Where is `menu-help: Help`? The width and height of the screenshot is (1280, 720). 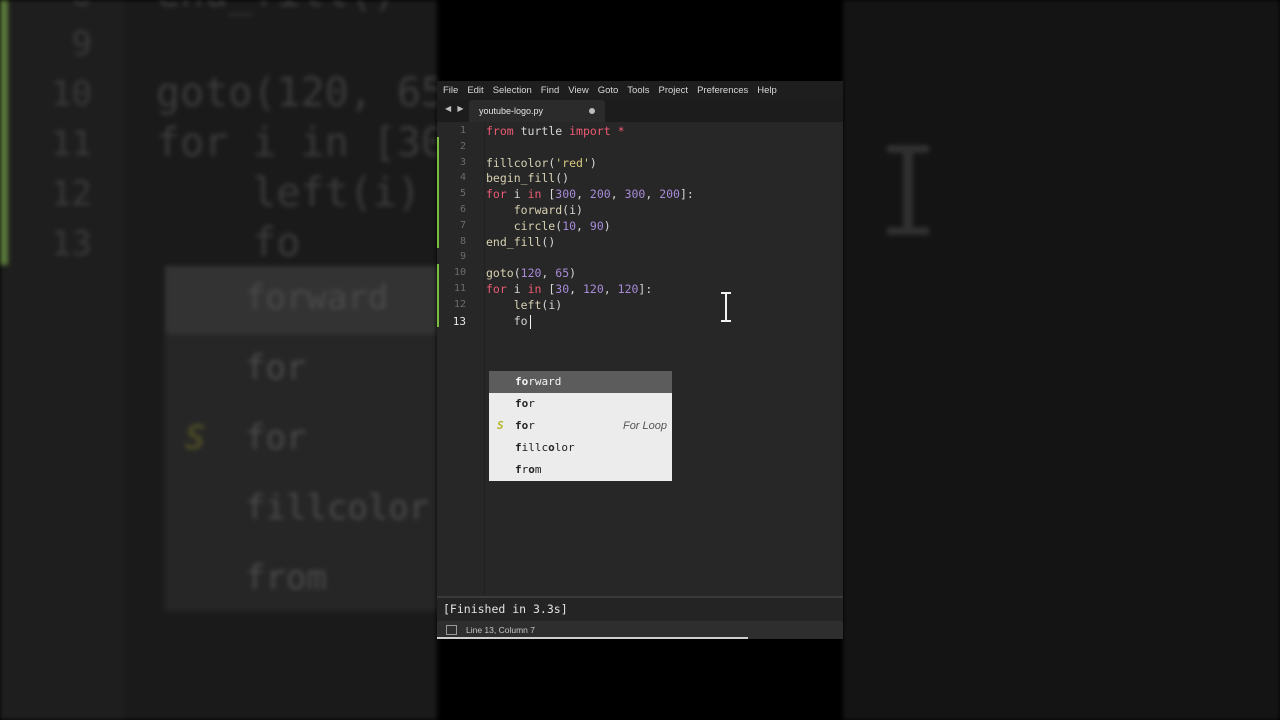
menu-help: Help is located at coordinates (767, 90).